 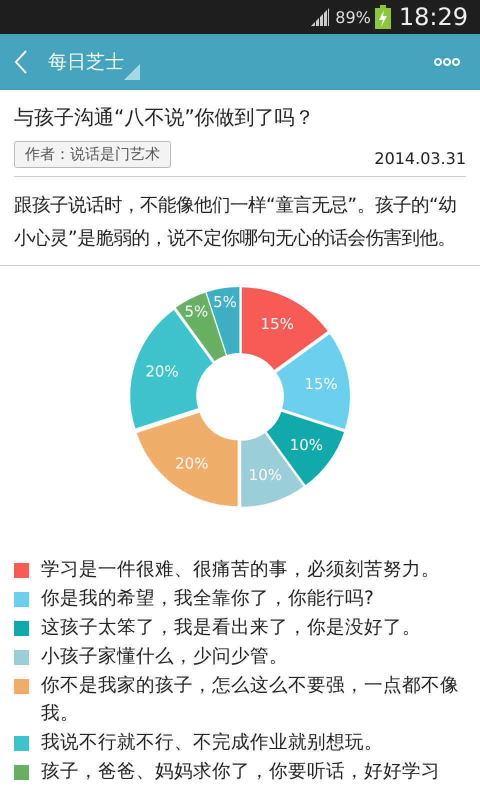 I want to click on clock-time: 18:29, so click(x=433, y=17).